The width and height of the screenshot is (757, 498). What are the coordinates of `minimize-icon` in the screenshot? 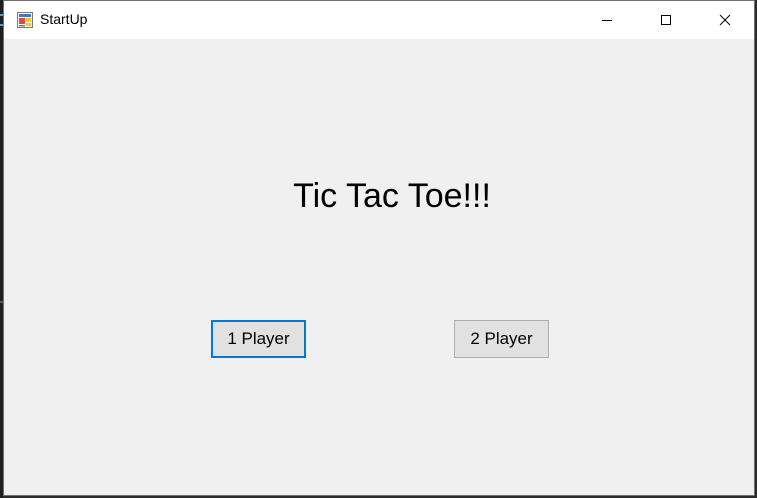 It's located at (607, 20).